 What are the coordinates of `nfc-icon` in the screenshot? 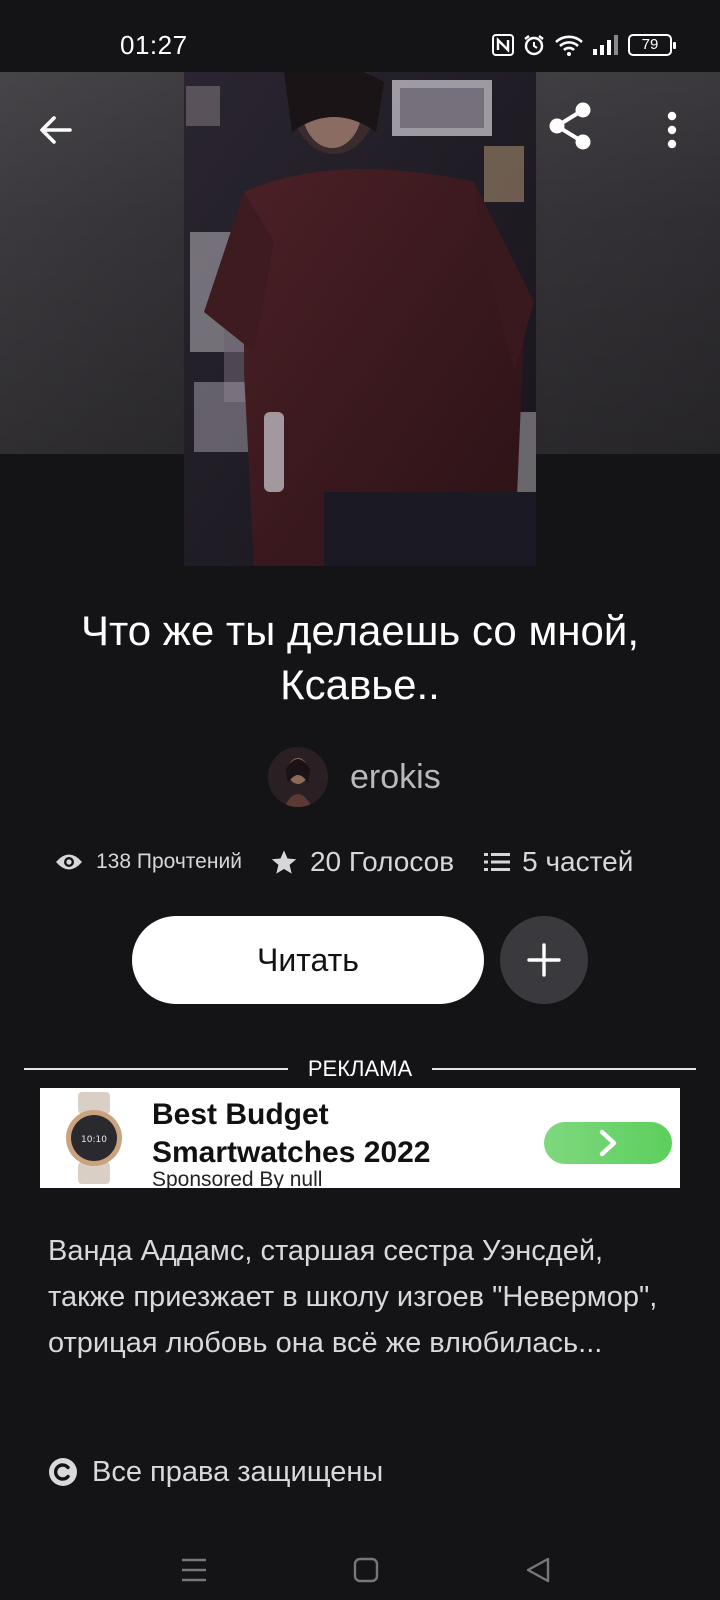 It's located at (503, 45).